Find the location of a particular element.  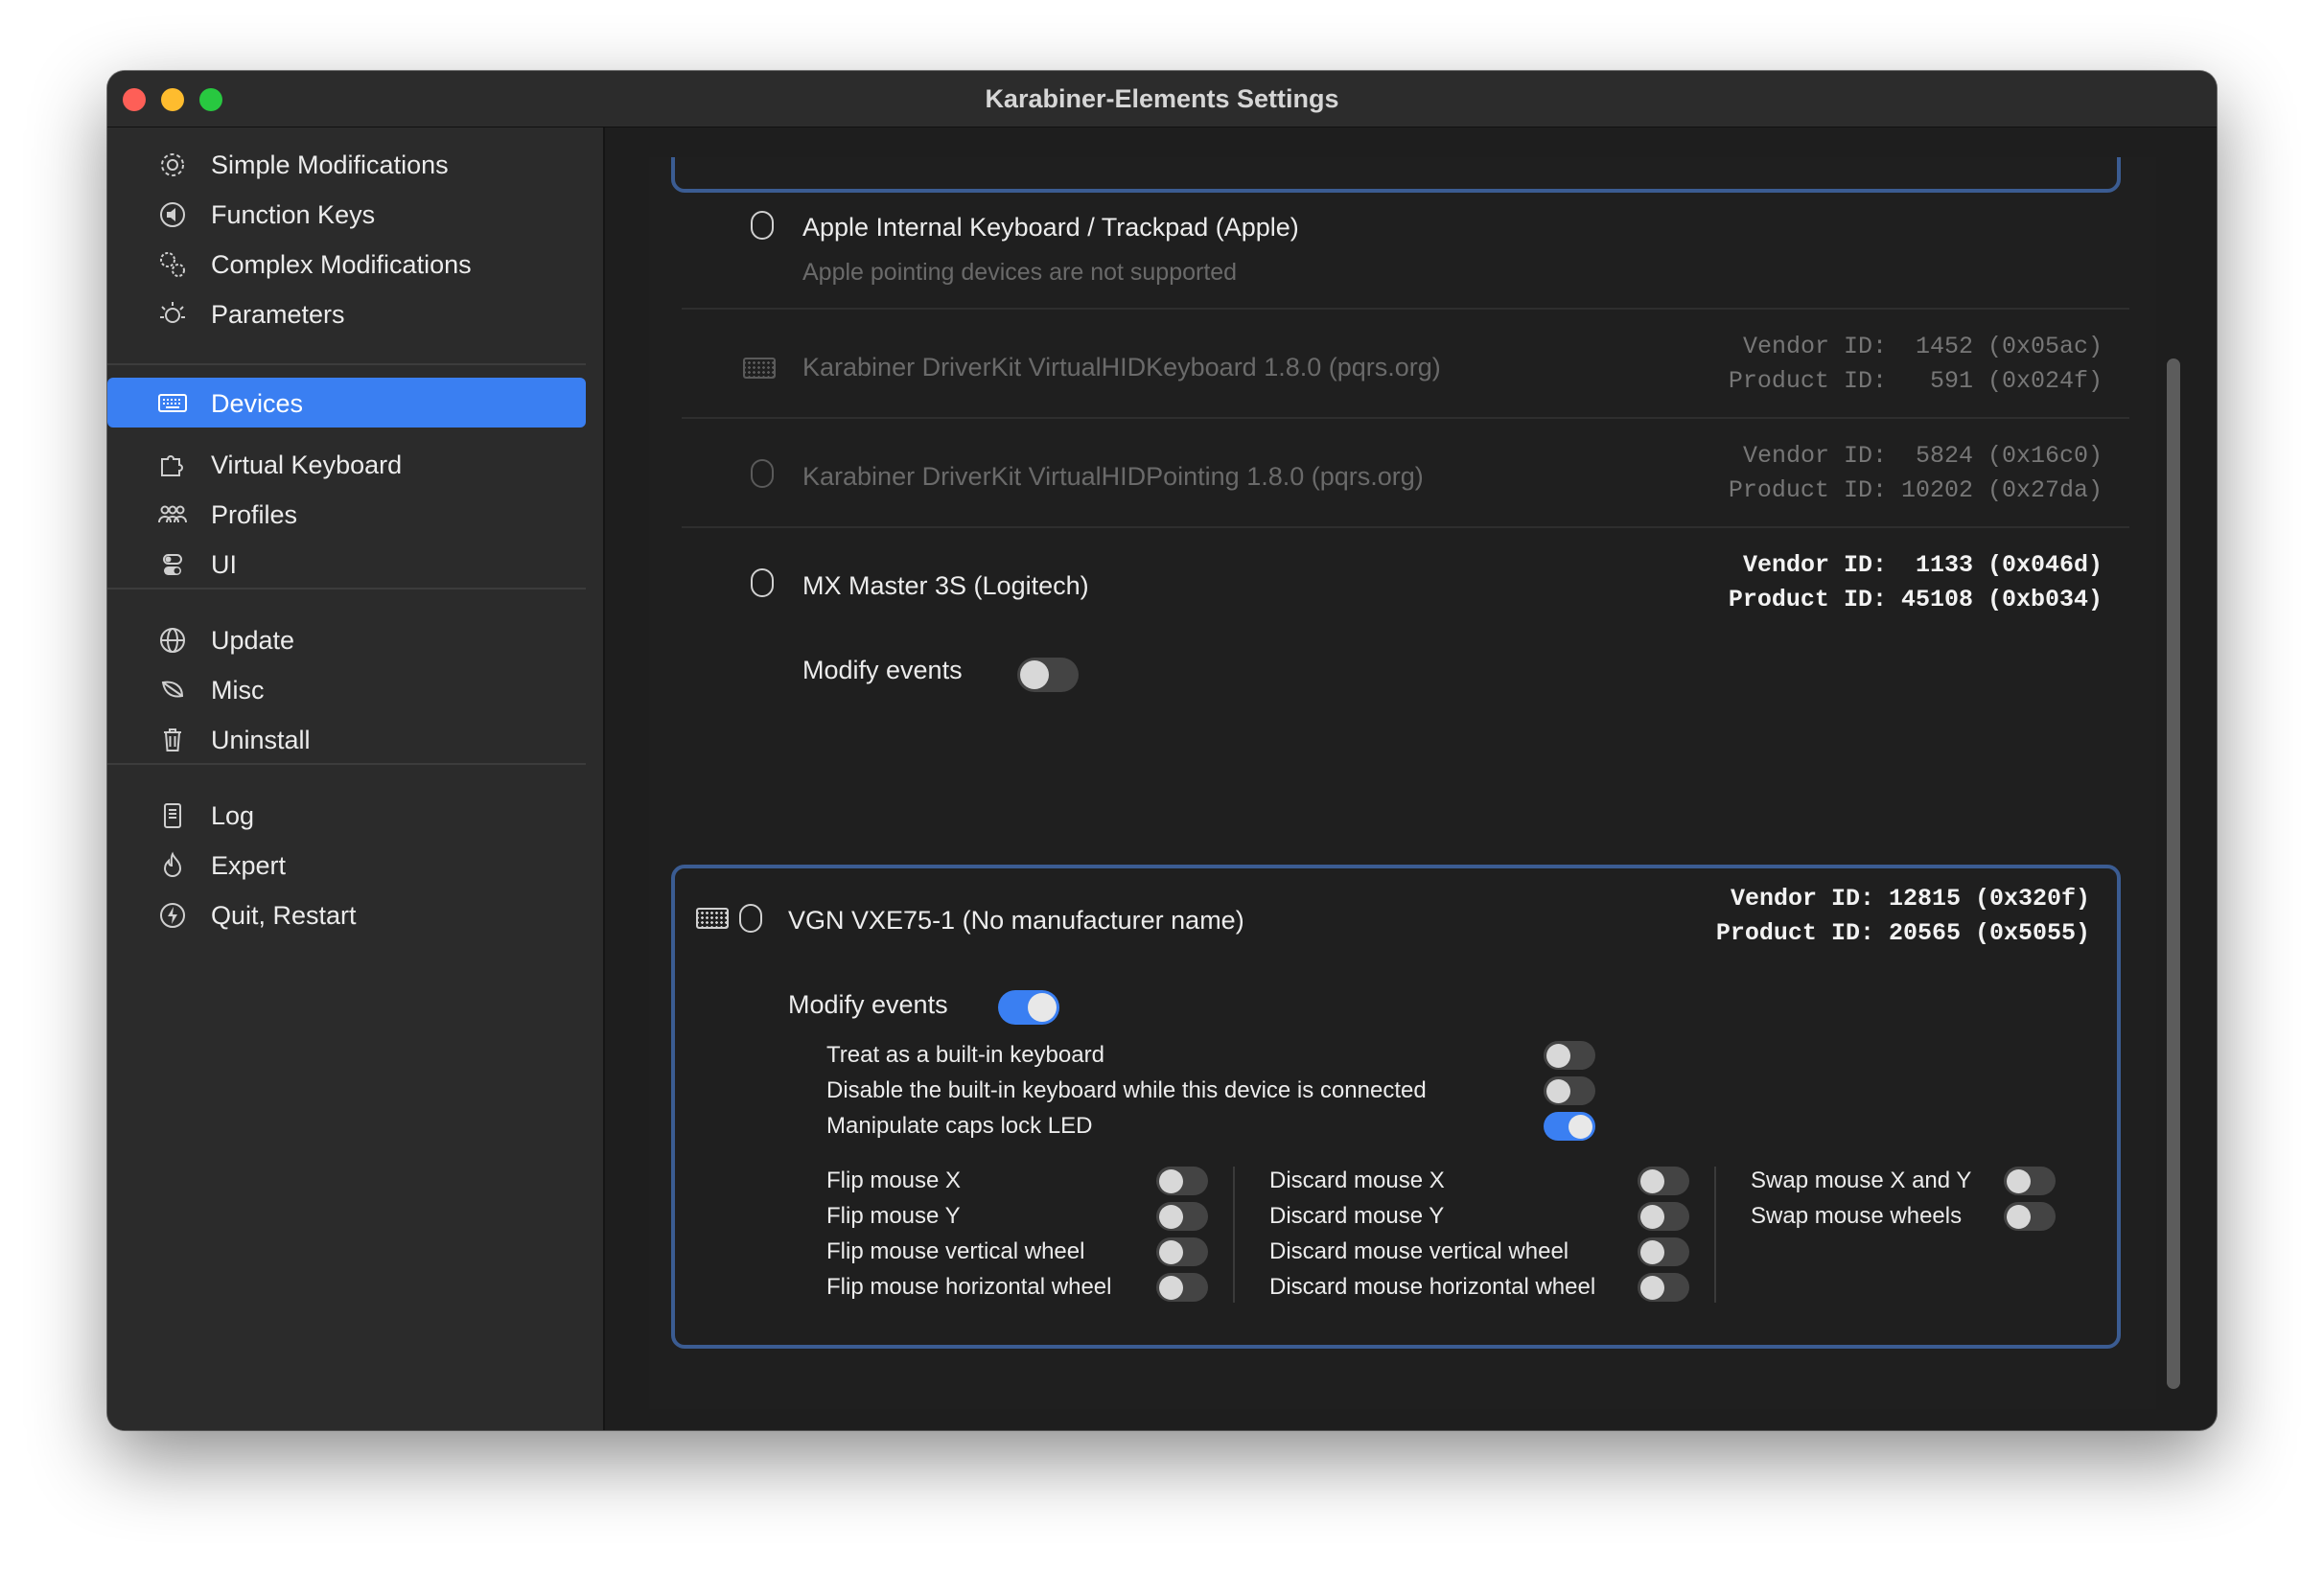

option-flip-x-label: Flip mouse X is located at coordinates (894, 1180).